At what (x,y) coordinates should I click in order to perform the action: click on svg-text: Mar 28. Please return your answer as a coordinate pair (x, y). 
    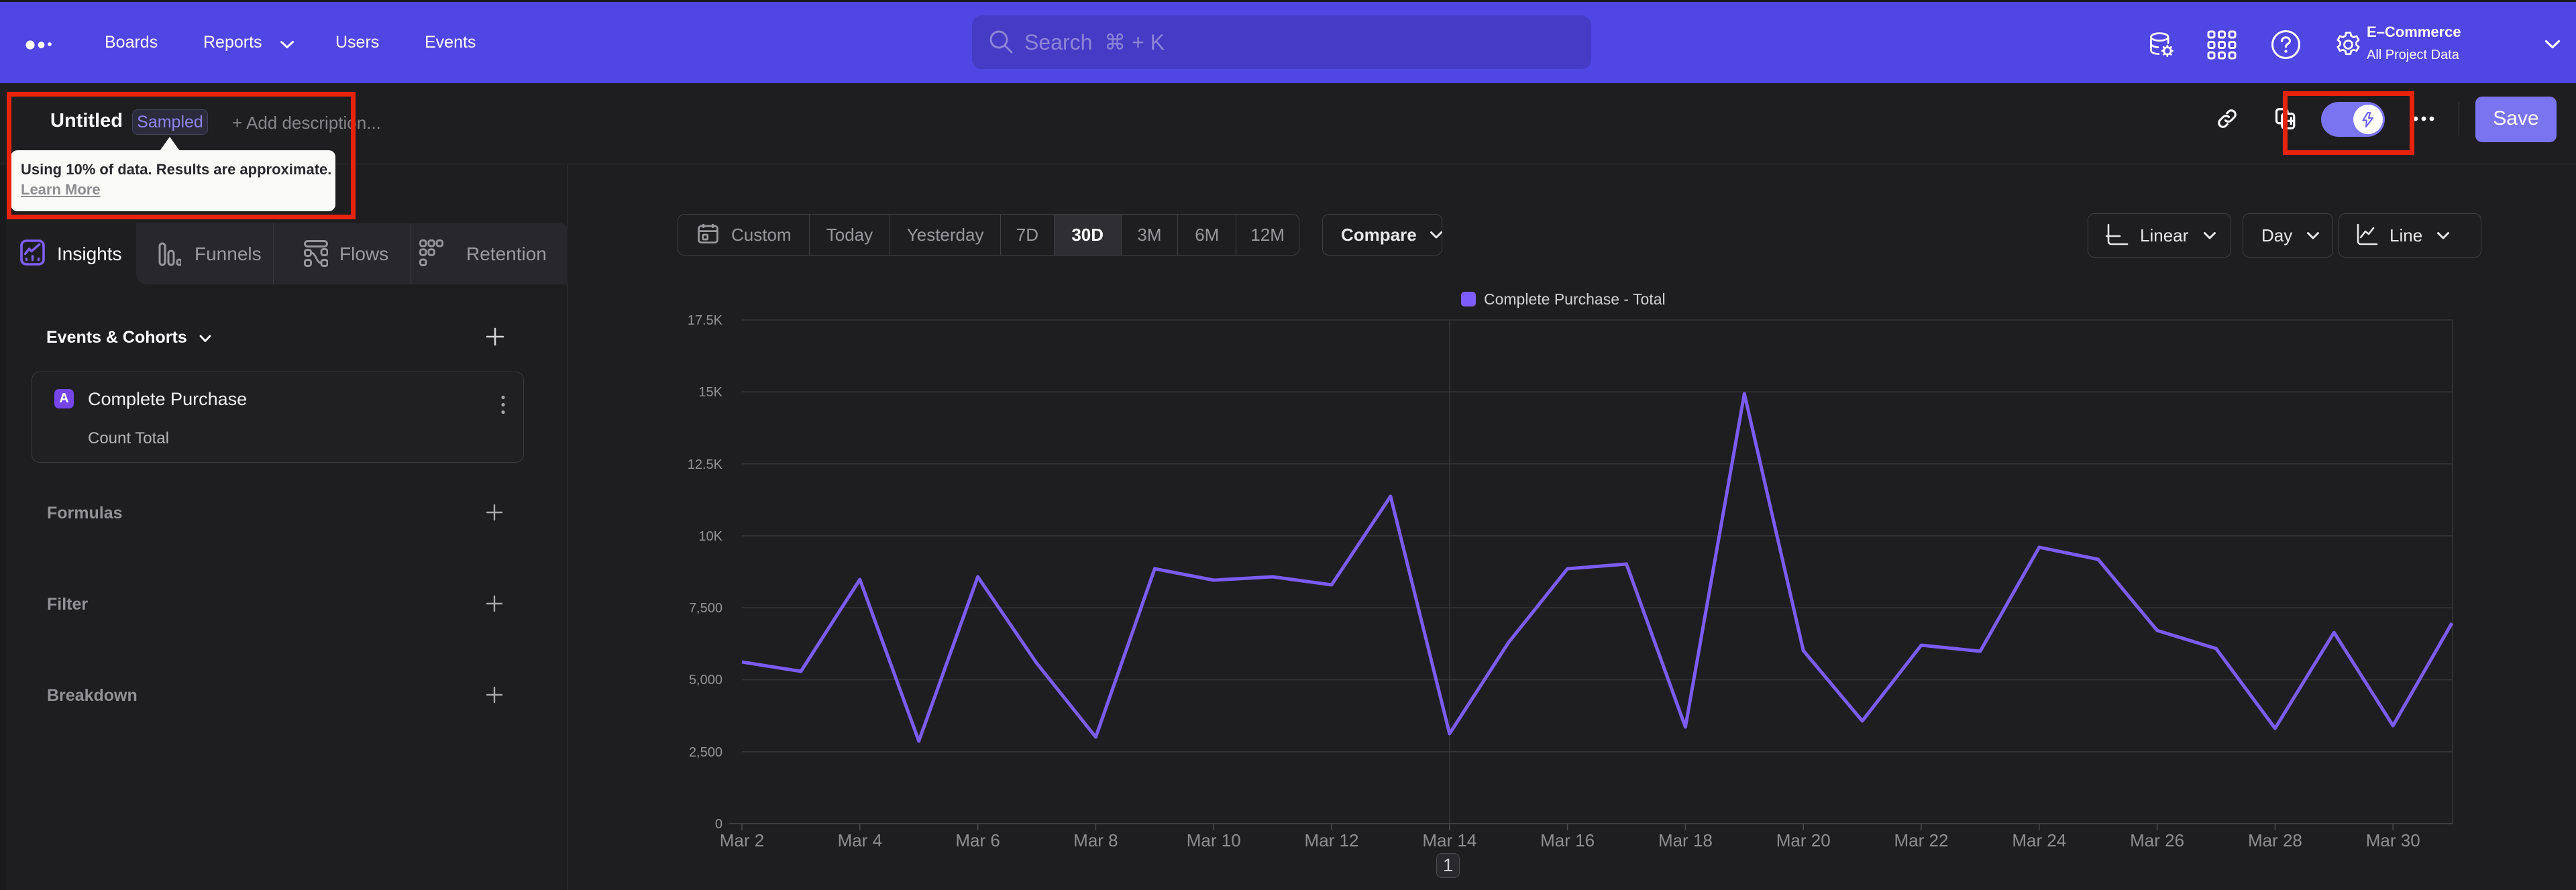
    Looking at the image, I should click on (2275, 840).